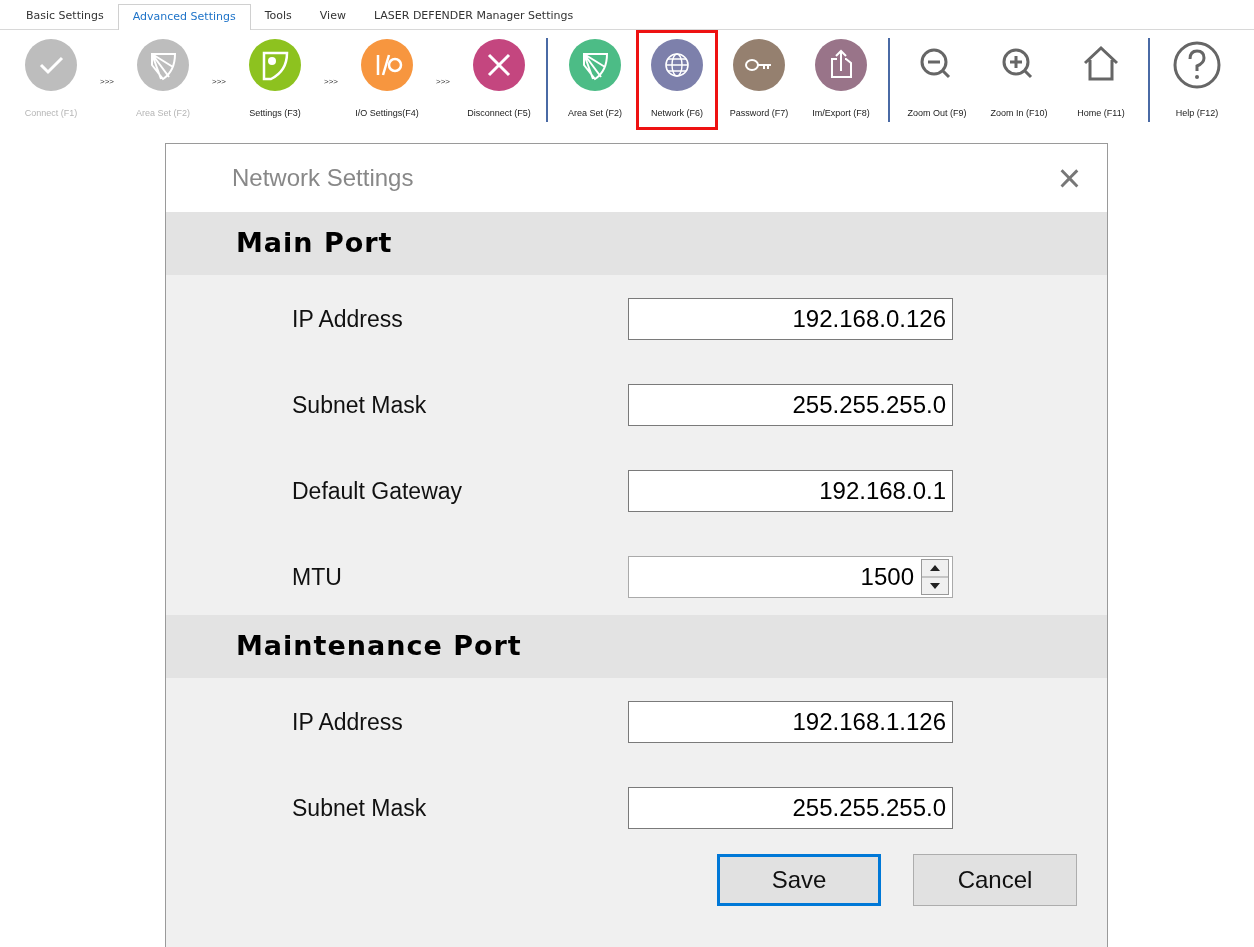 The image size is (1254, 947). What do you see at coordinates (1197, 65) in the screenshot?
I see `help-icon` at bounding box center [1197, 65].